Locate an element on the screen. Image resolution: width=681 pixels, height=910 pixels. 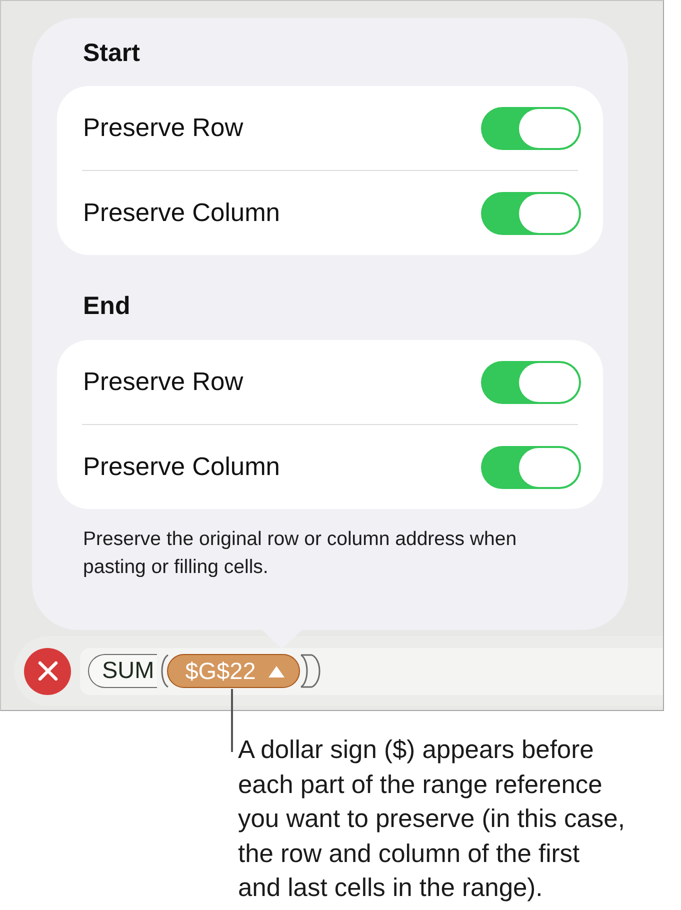
close-icon is located at coordinates (48, 671).